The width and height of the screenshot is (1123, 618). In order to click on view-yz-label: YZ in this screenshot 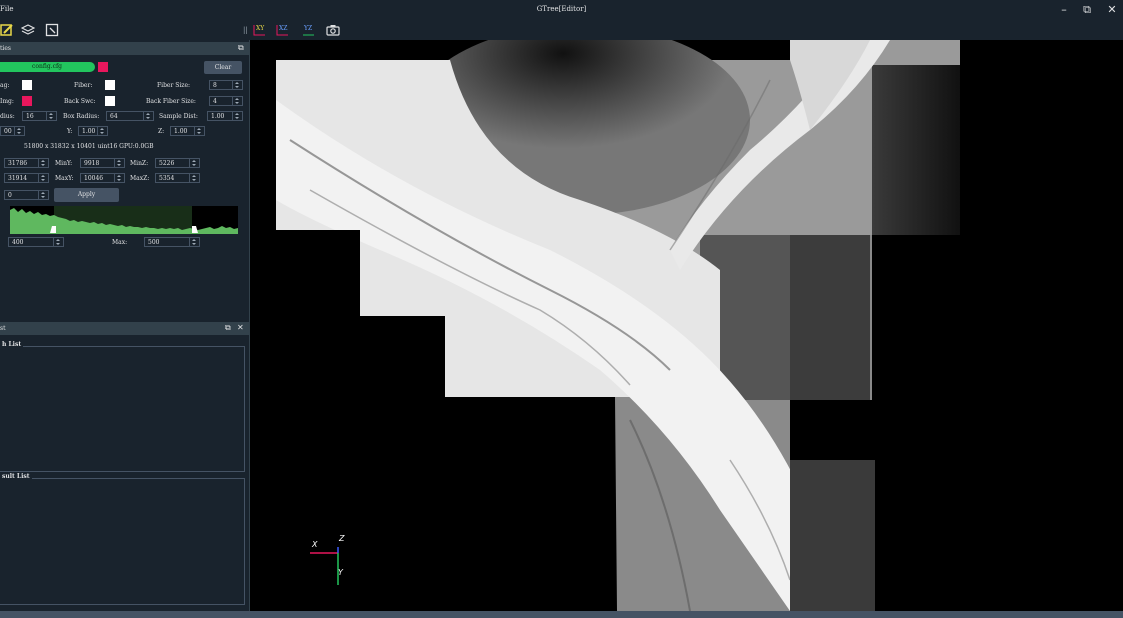, I will do `click(308, 28)`.